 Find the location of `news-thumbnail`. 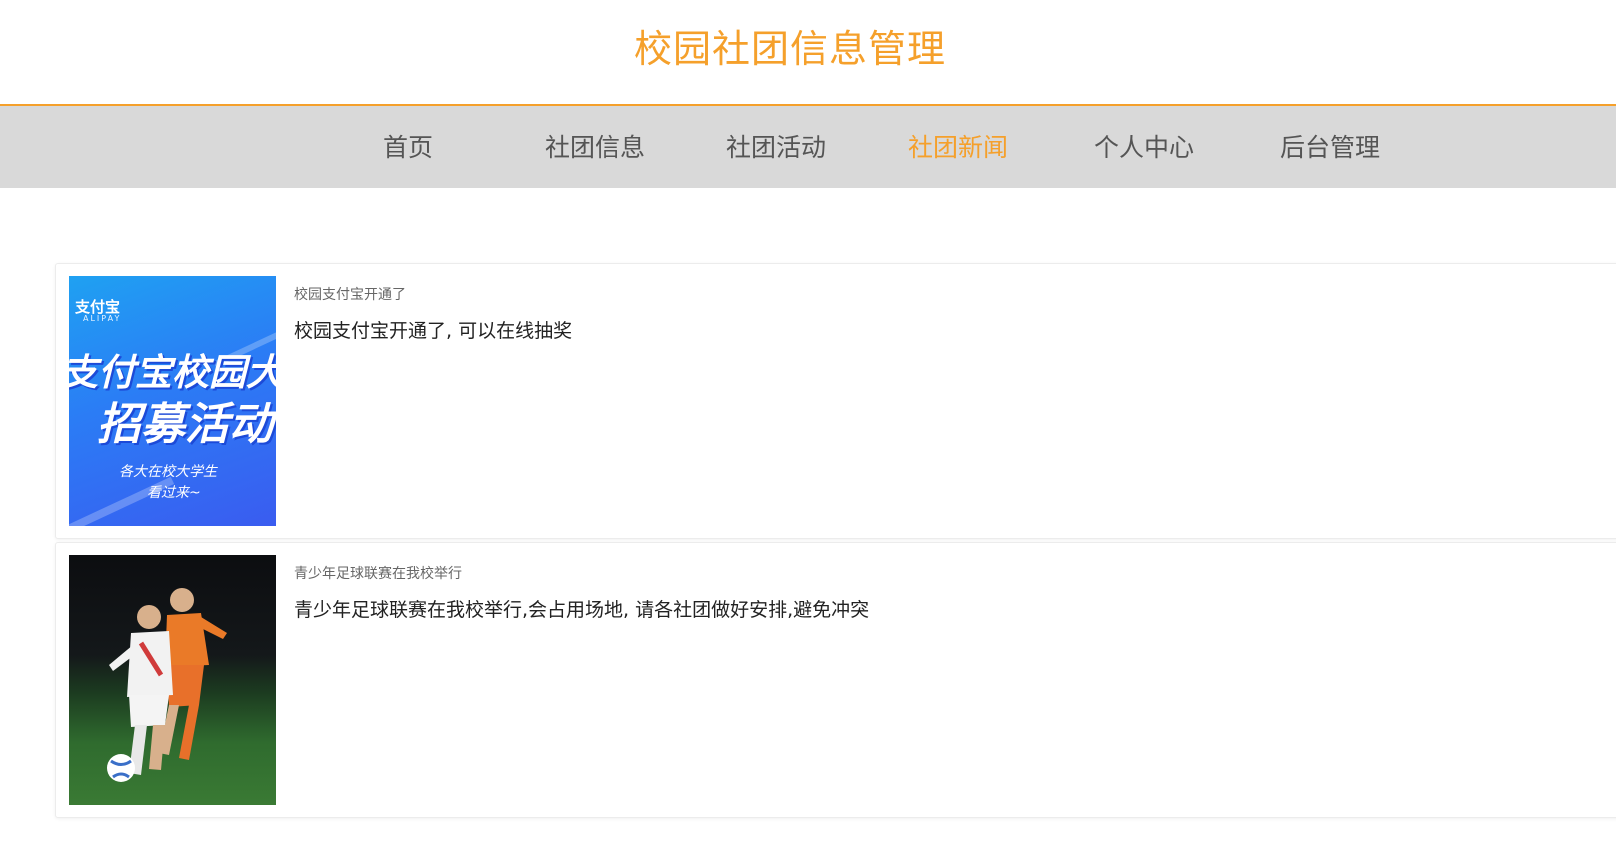

news-thumbnail is located at coordinates (172, 680).